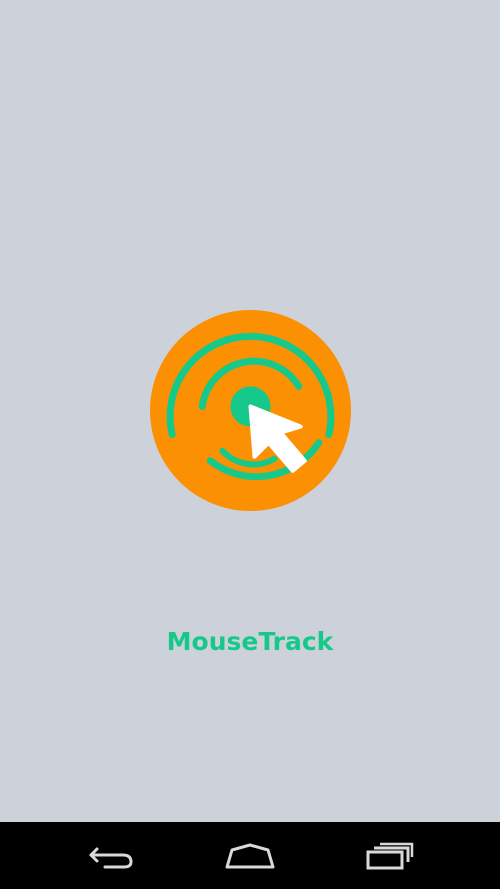 The image size is (500, 889). I want to click on back-button, so click(111, 856).